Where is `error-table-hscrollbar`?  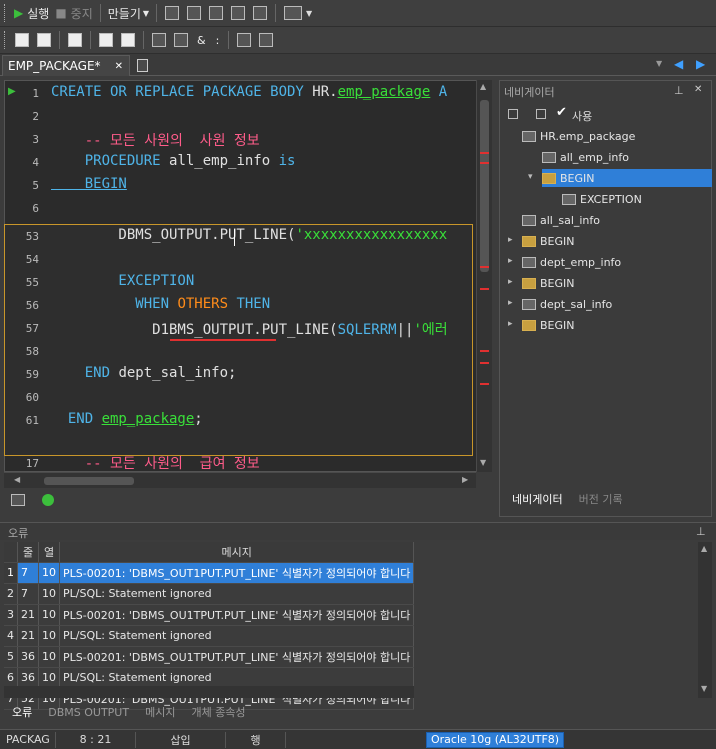 error-table-hscrollbar is located at coordinates (209, 692).